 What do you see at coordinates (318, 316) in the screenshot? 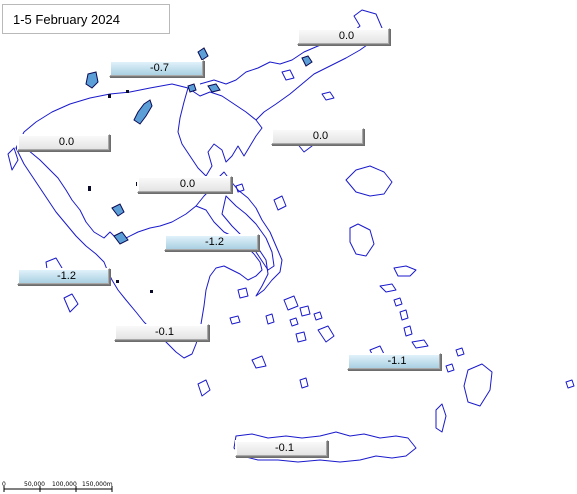
I see `cyclades-mykonos` at bounding box center [318, 316].